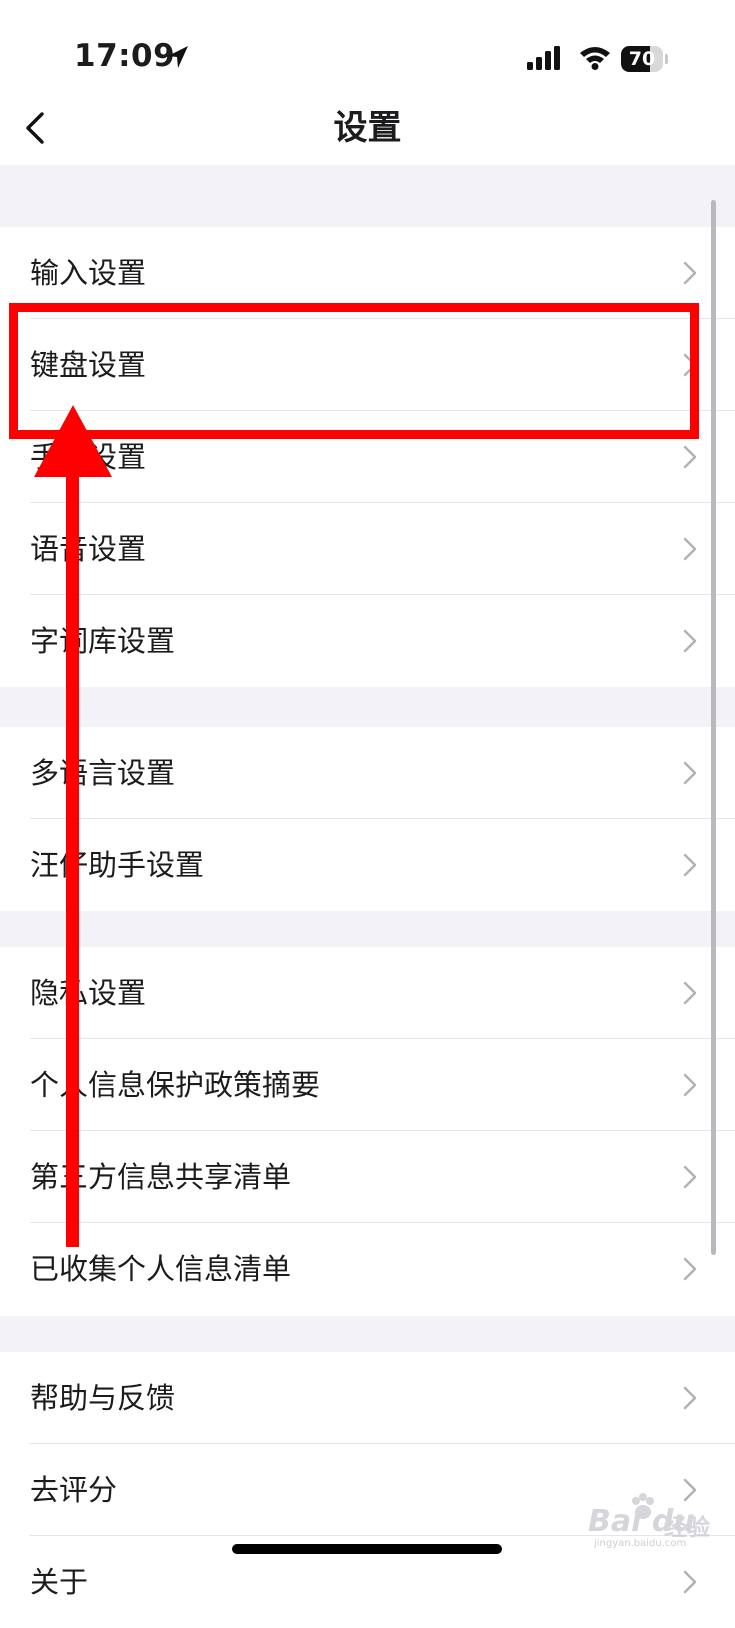 The height and width of the screenshot is (1628, 735). I want to click on settings-item-privacy: 隐私设置, so click(367, 993).